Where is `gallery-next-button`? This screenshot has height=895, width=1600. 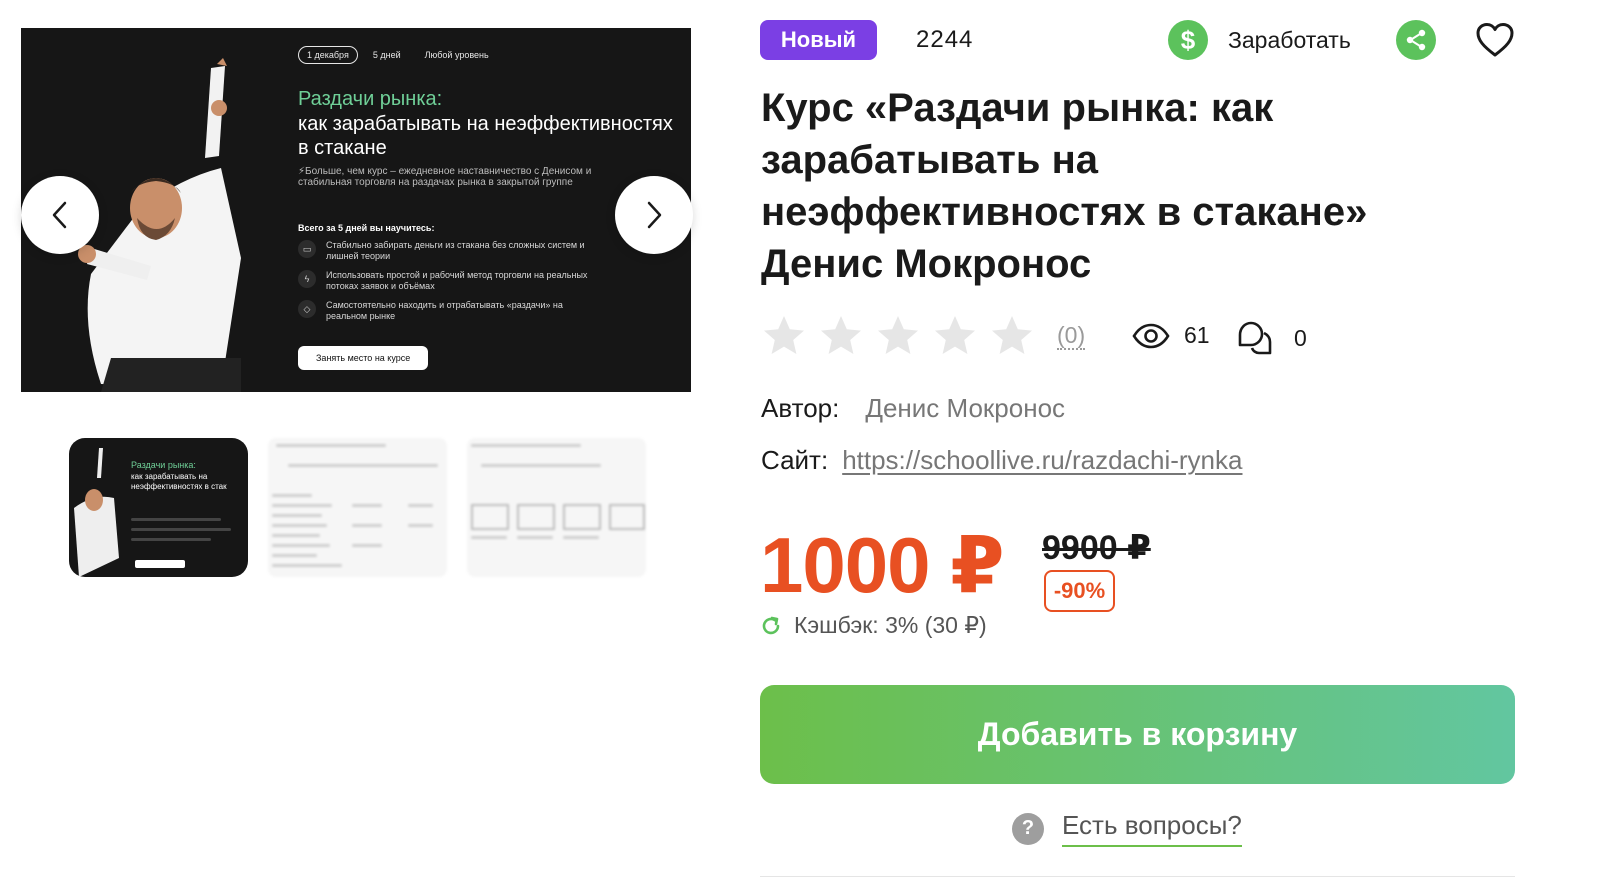 gallery-next-button is located at coordinates (654, 215).